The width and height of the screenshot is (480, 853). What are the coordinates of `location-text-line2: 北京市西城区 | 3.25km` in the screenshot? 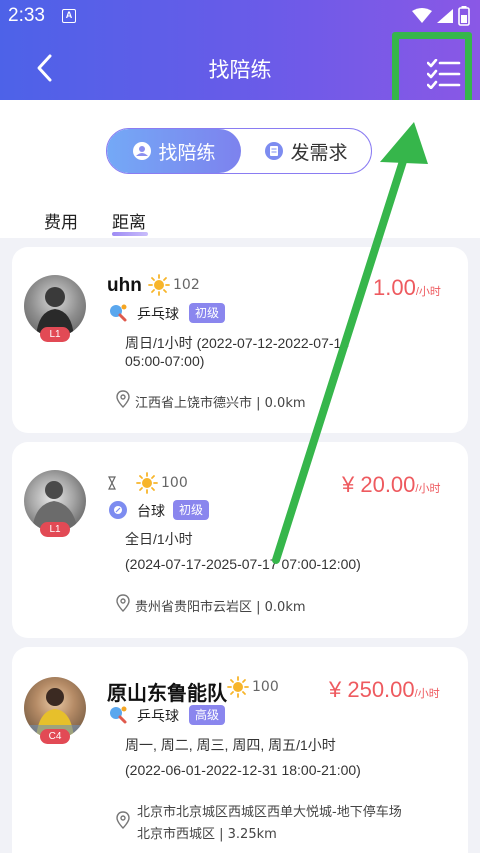 It's located at (207, 834).